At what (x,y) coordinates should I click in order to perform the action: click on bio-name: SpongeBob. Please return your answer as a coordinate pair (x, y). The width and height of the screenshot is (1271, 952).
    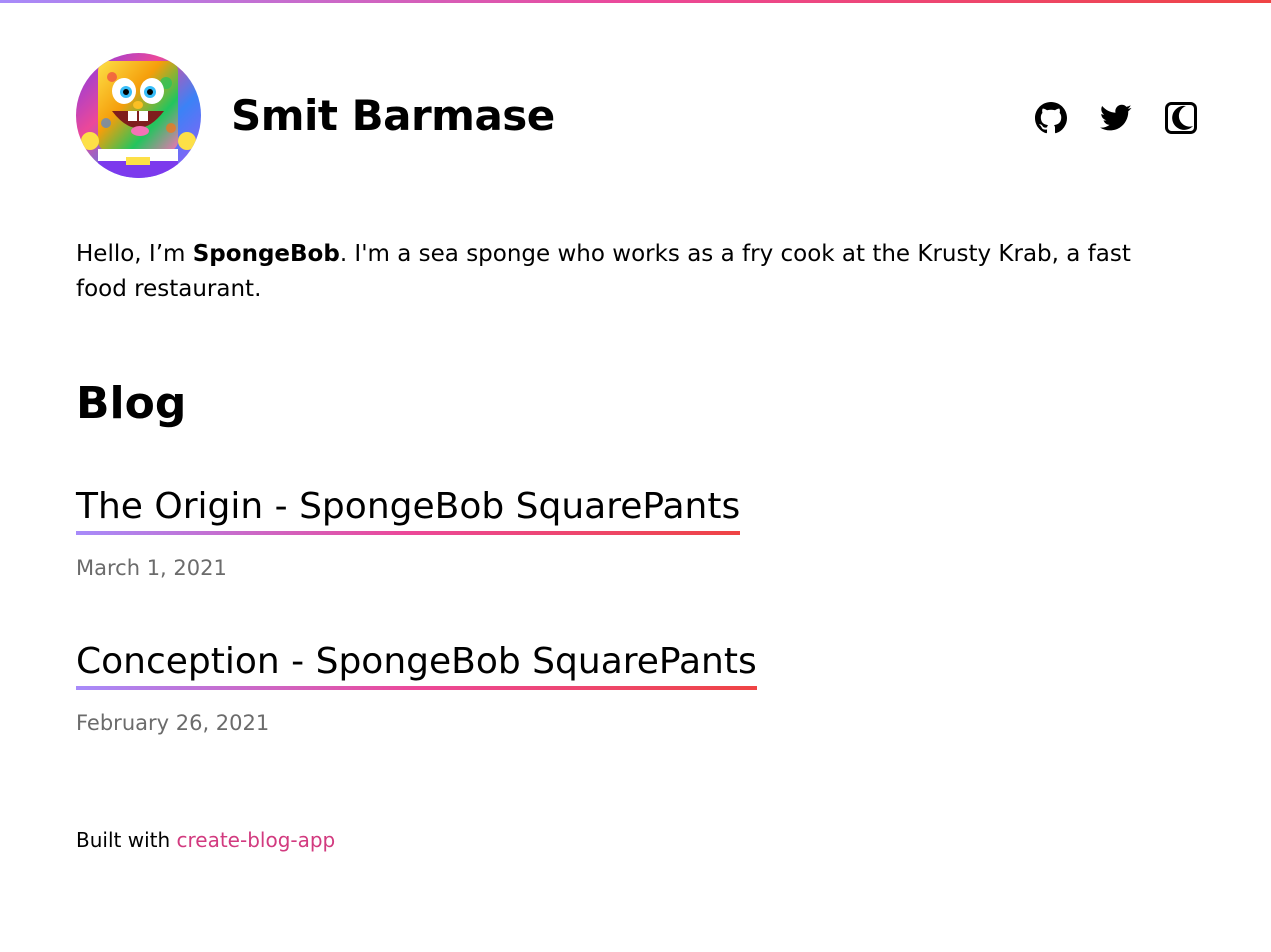
    Looking at the image, I should click on (266, 254).